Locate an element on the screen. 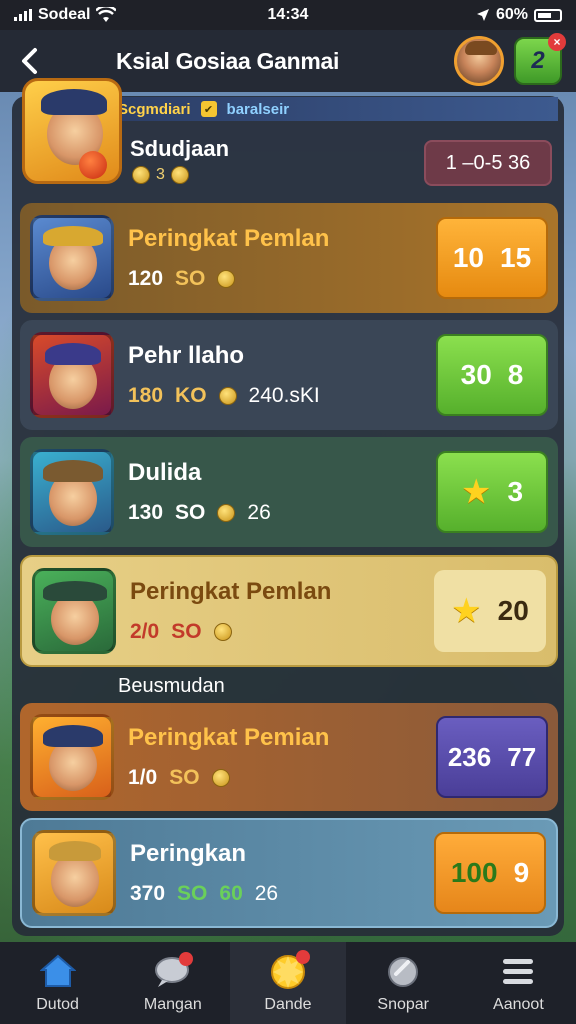  player-stat: 370 is located at coordinates (148, 893).